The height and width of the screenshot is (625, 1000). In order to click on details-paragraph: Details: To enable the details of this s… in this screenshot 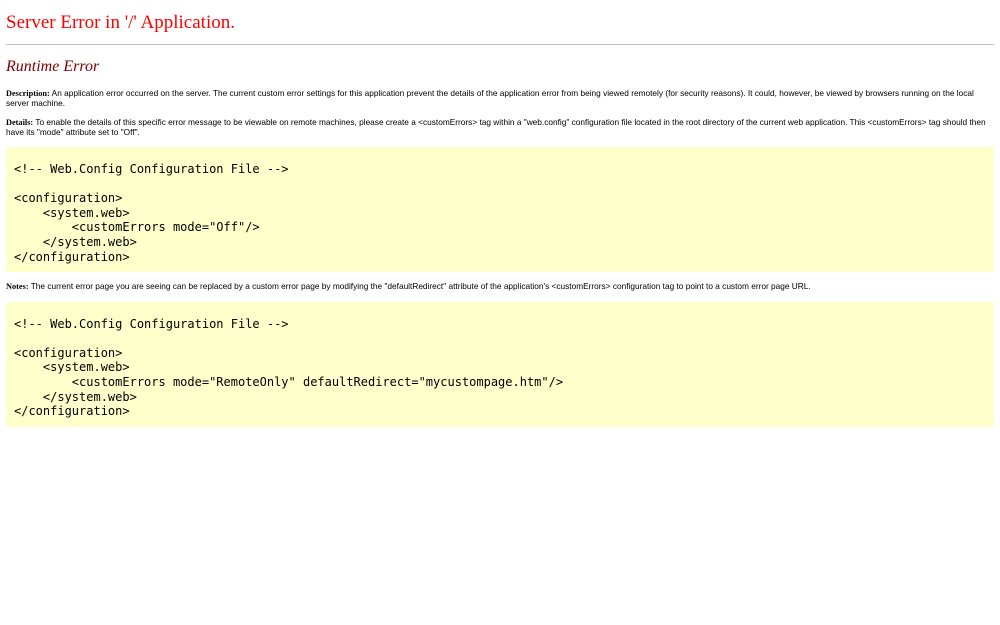, I will do `click(500, 127)`.